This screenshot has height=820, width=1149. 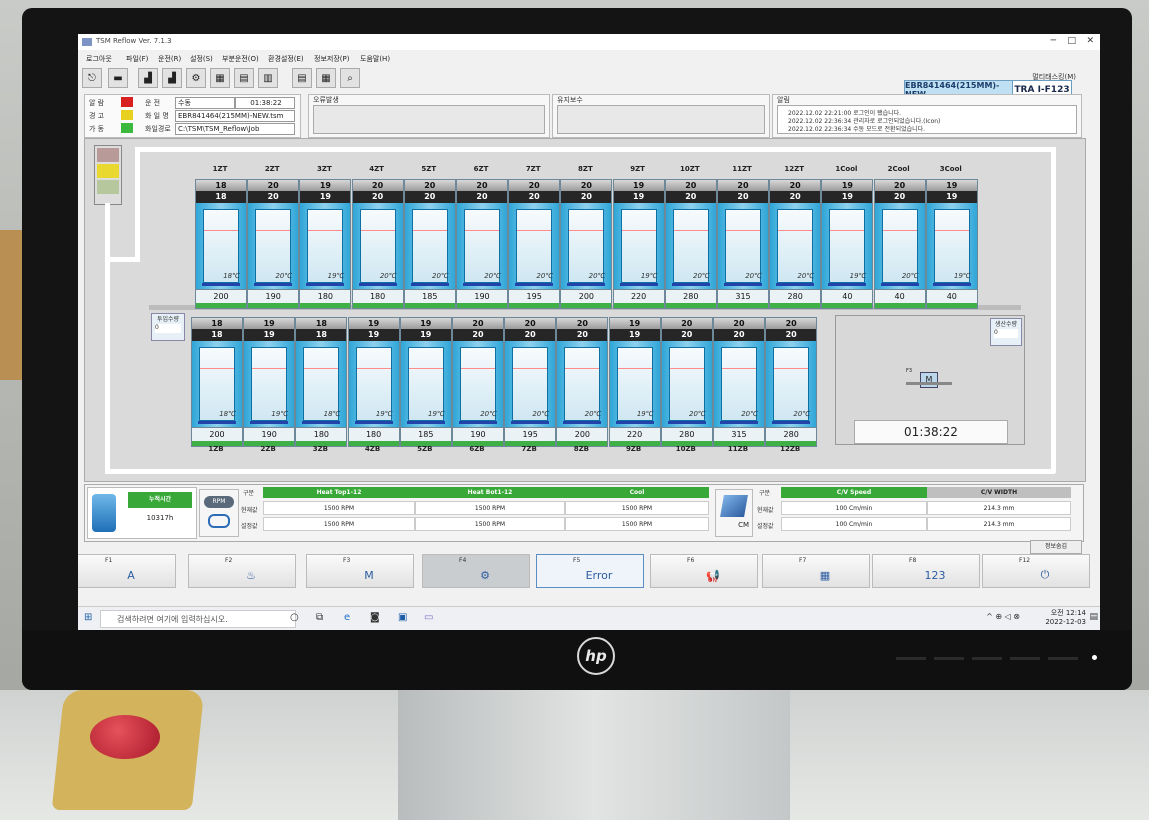 I want to click on windows-start-icon: ⊞, so click(x=88, y=617).